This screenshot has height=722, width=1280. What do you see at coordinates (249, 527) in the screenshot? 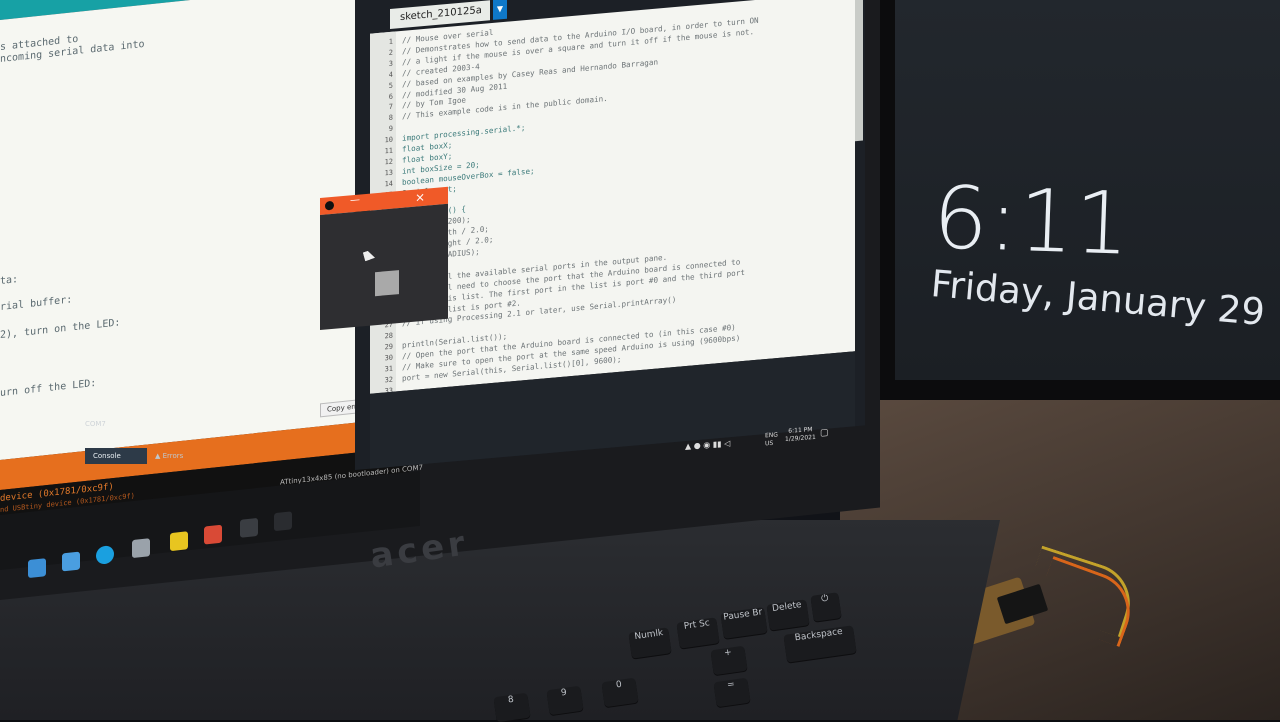
I see `processing-taskbar-icon` at bounding box center [249, 527].